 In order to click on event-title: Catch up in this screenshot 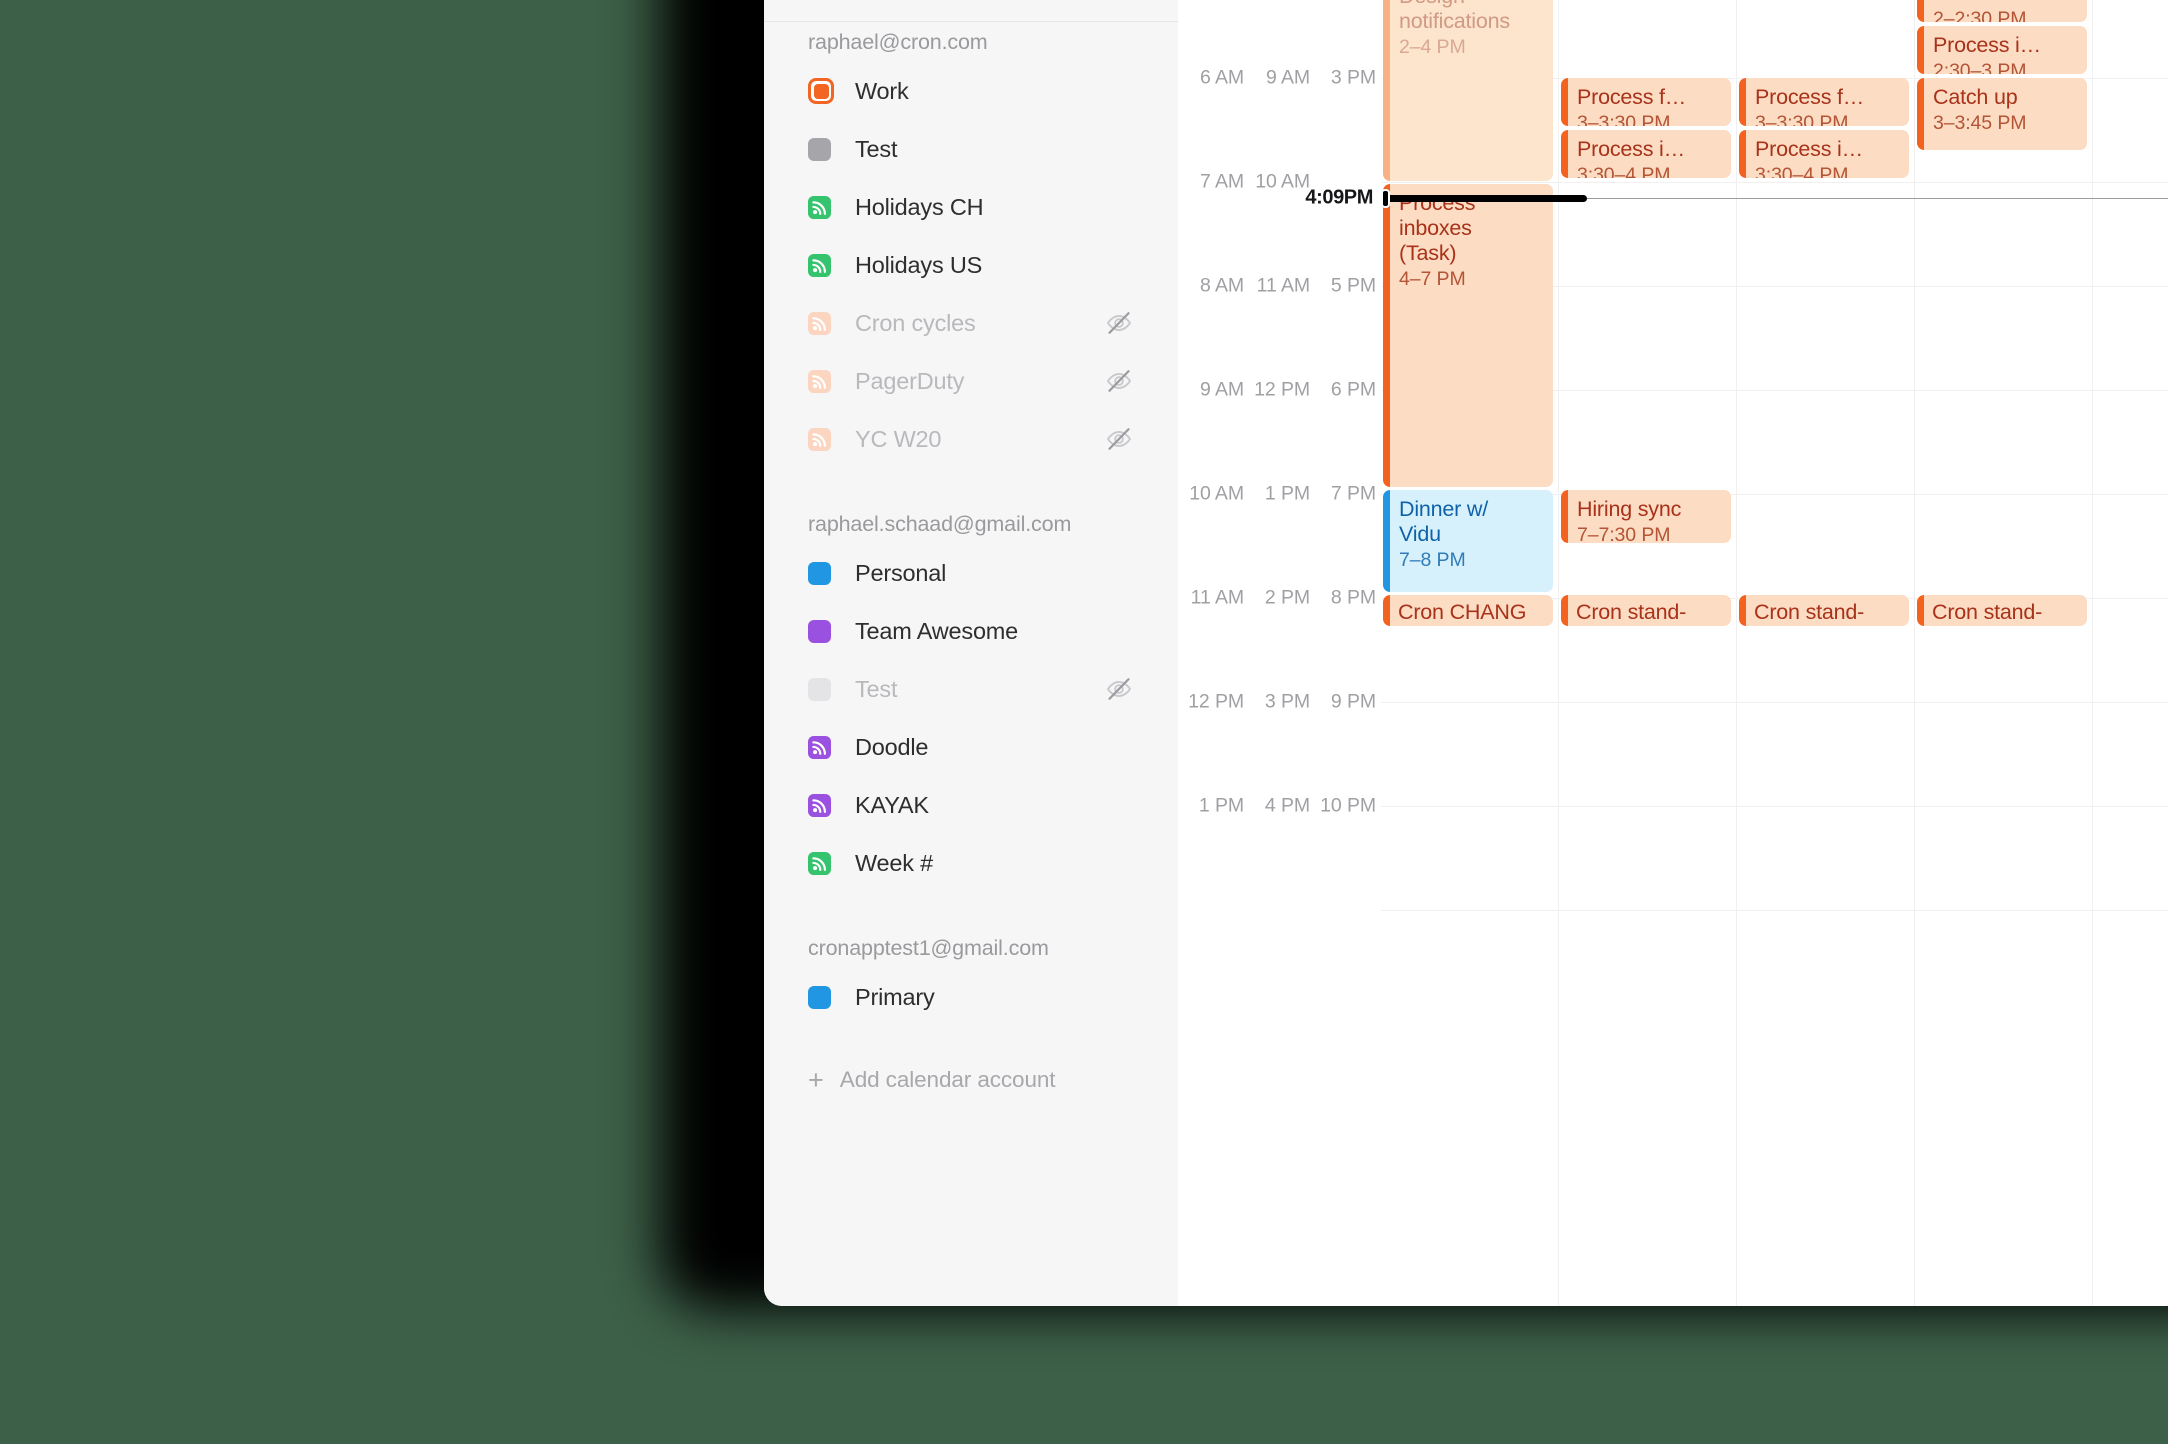, I will do `click(1975, 97)`.